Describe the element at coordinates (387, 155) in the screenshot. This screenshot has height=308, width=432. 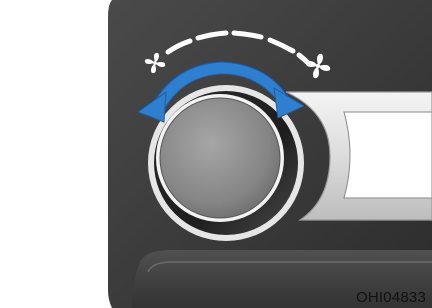
I see `trim-opening` at that location.